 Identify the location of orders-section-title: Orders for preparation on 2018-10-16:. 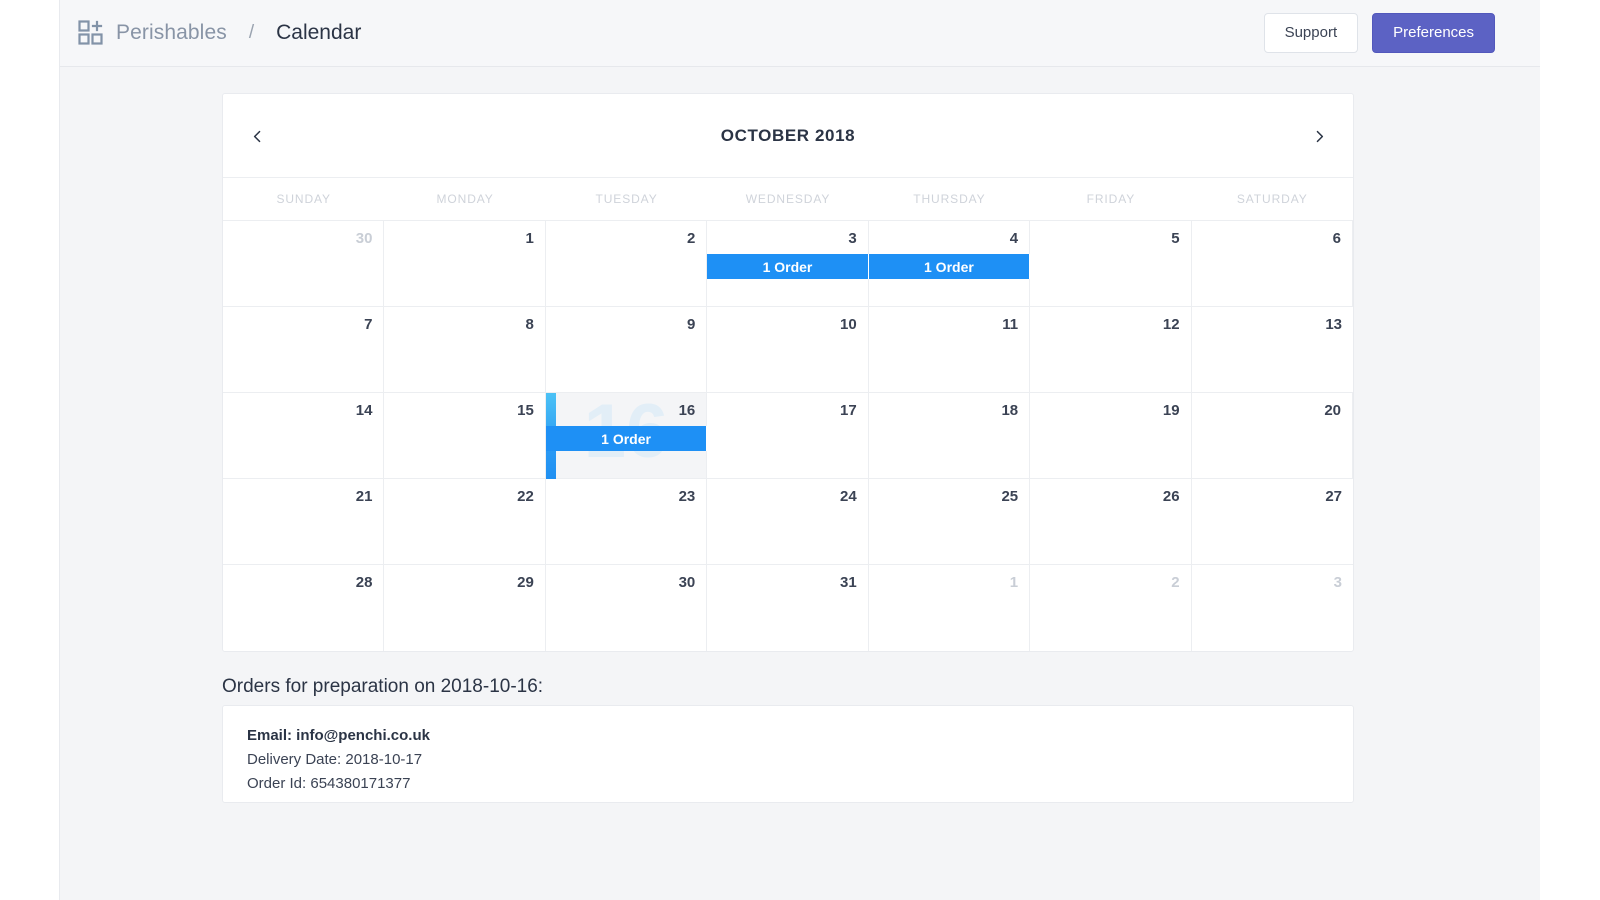
(383, 686).